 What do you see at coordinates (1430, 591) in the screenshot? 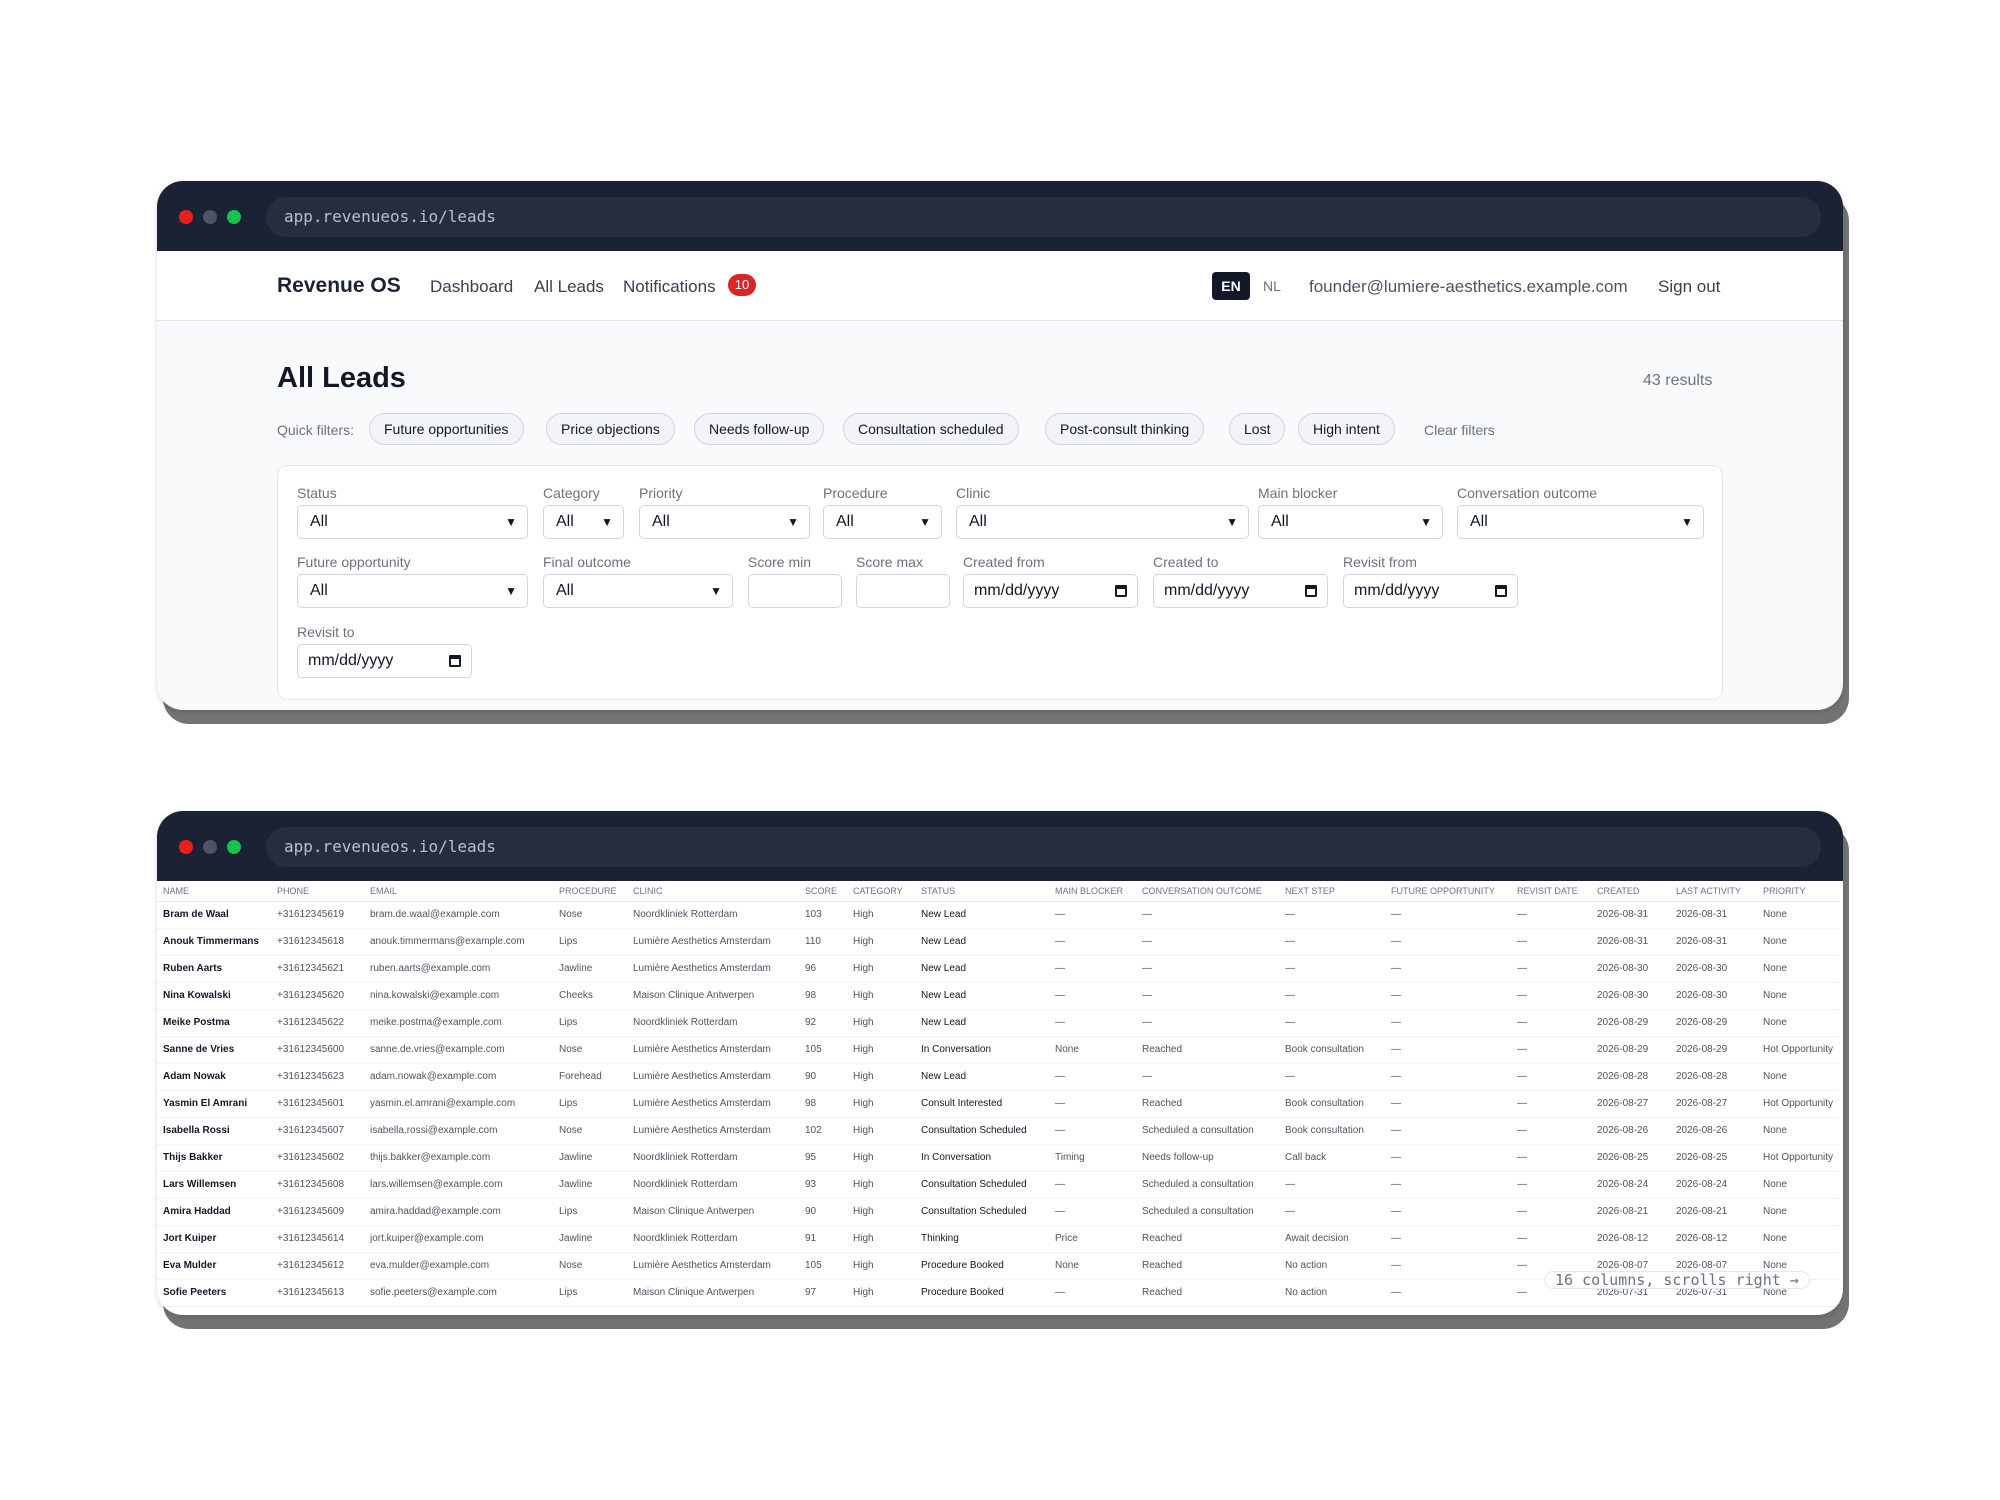
I see `revisit-from-date-input: mm/dd/yyyy` at bounding box center [1430, 591].